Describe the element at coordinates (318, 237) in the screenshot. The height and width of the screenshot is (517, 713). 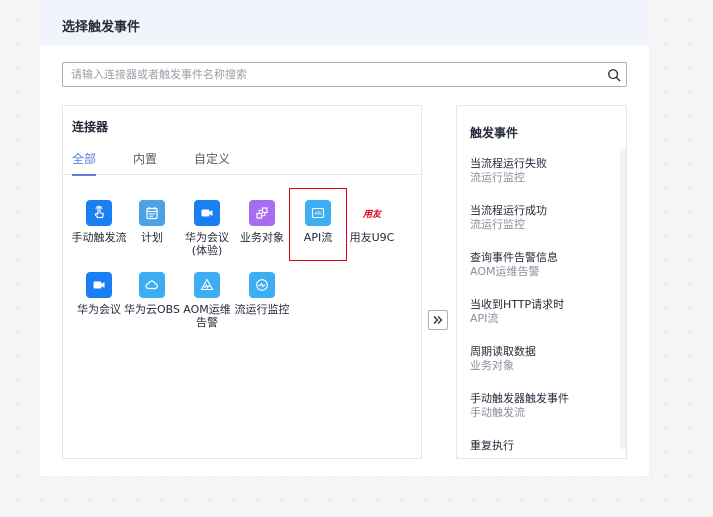
I see `tile-label: API流` at that location.